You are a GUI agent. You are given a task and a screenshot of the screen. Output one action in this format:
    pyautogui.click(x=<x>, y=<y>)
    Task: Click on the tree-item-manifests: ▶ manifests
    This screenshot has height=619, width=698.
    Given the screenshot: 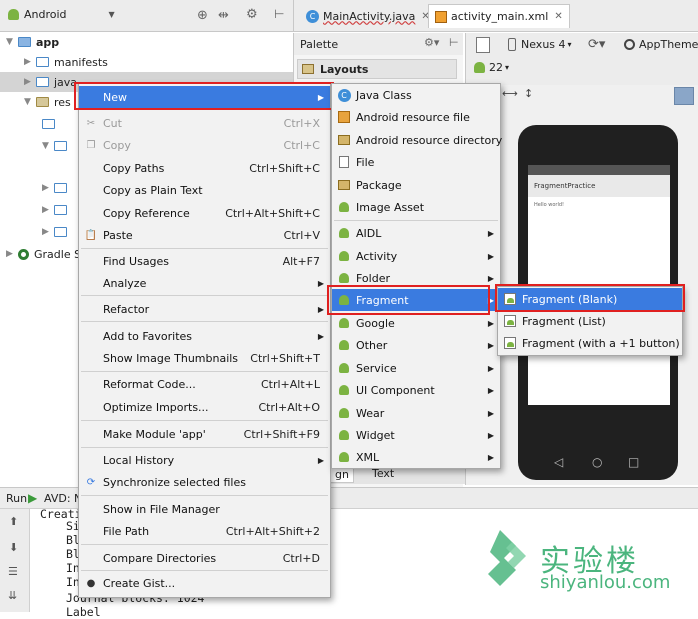 What is the action you would take?
    pyautogui.click(x=154, y=62)
    